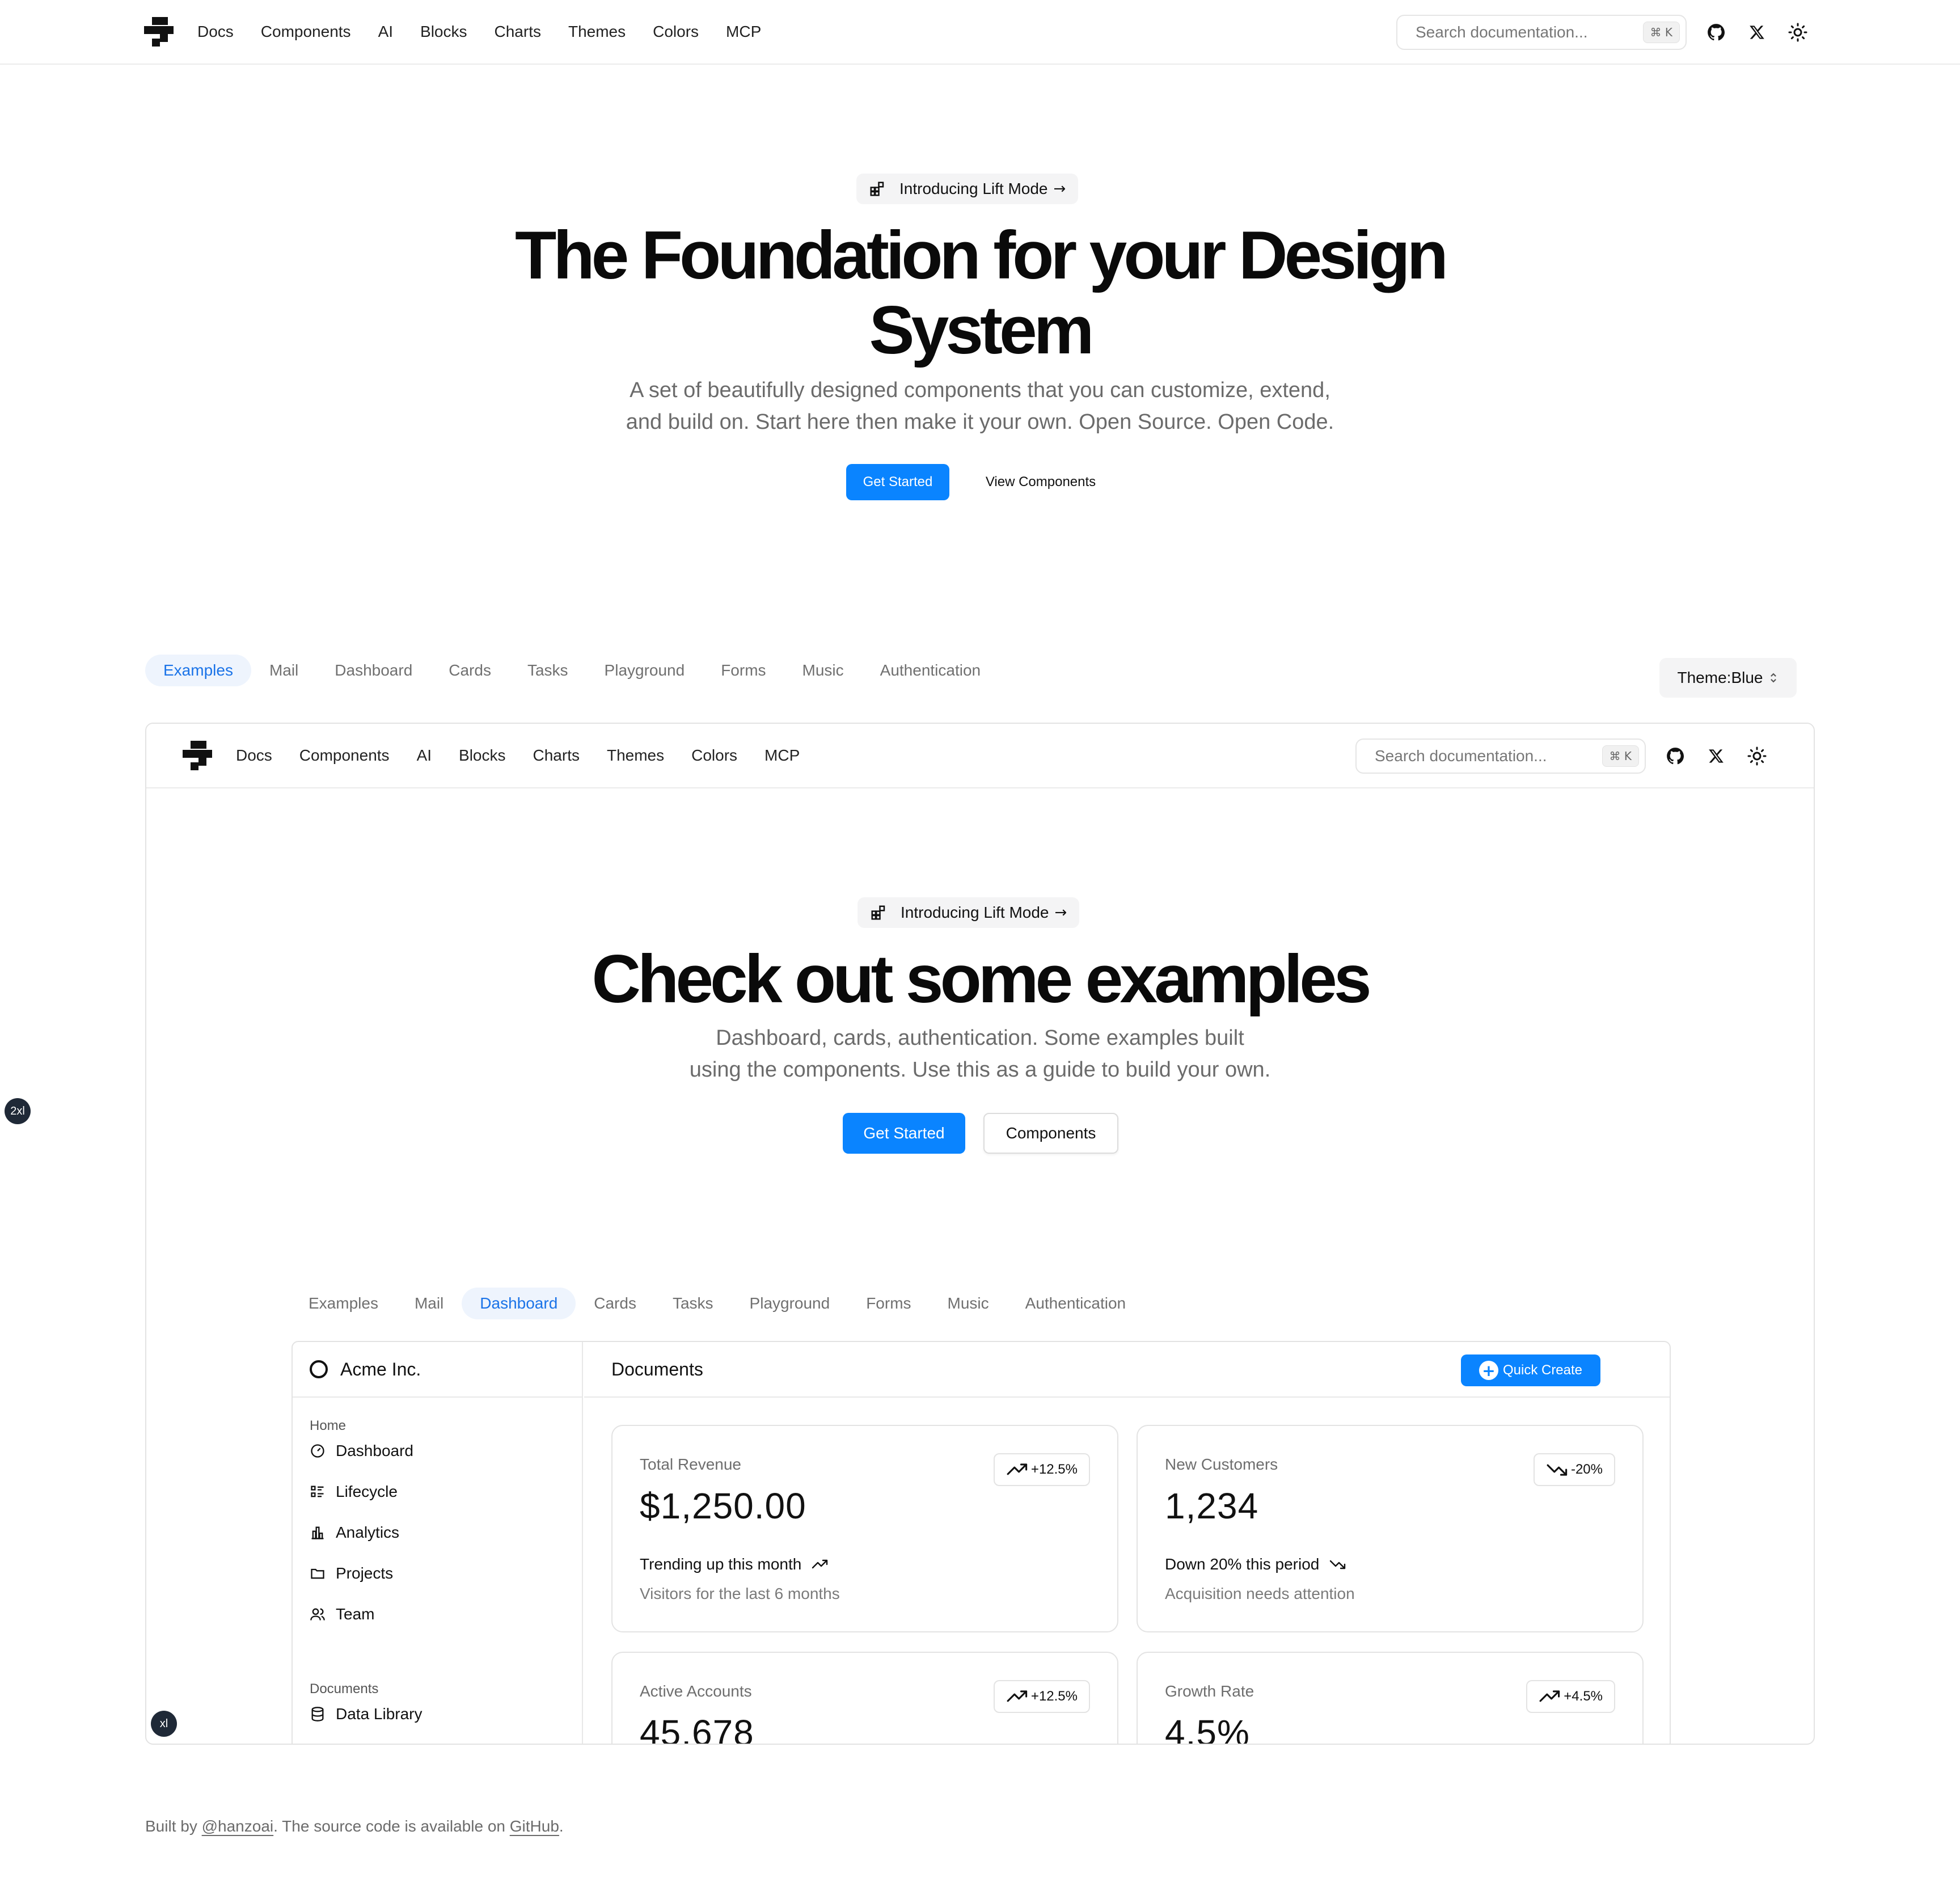 The width and height of the screenshot is (1960, 1882). Describe the element at coordinates (238, 1826) in the screenshot. I see `footer-author-link: @hanzoai` at that location.